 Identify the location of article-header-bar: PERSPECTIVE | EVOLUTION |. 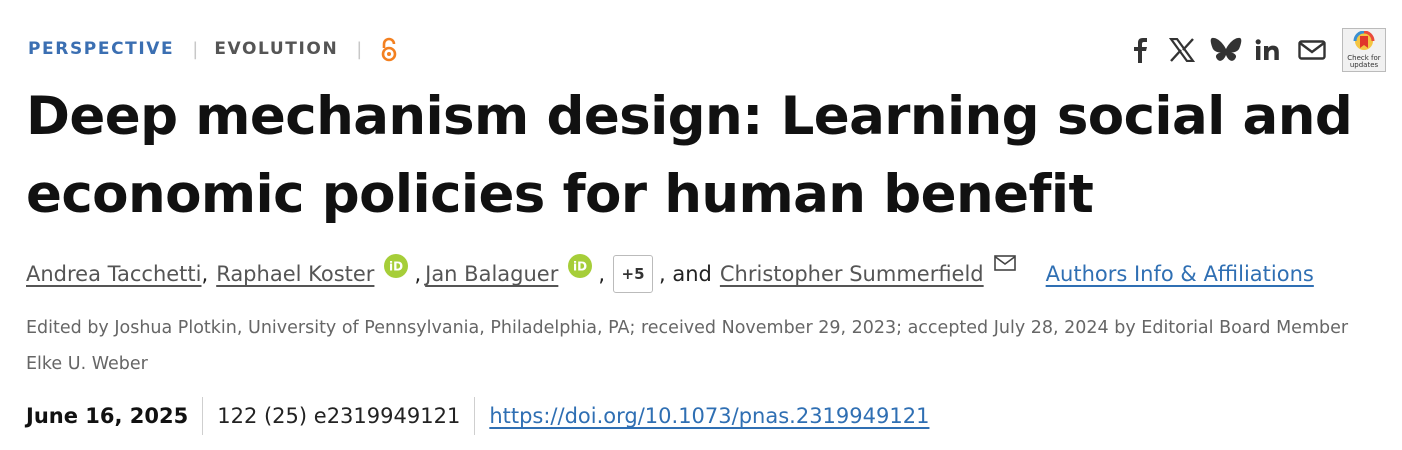
(214, 49).